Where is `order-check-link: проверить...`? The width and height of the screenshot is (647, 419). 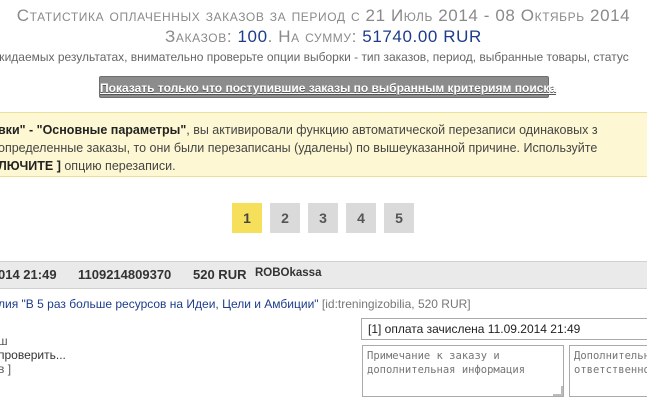
order-check-link: проверить... is located at coordinates (33, 355).